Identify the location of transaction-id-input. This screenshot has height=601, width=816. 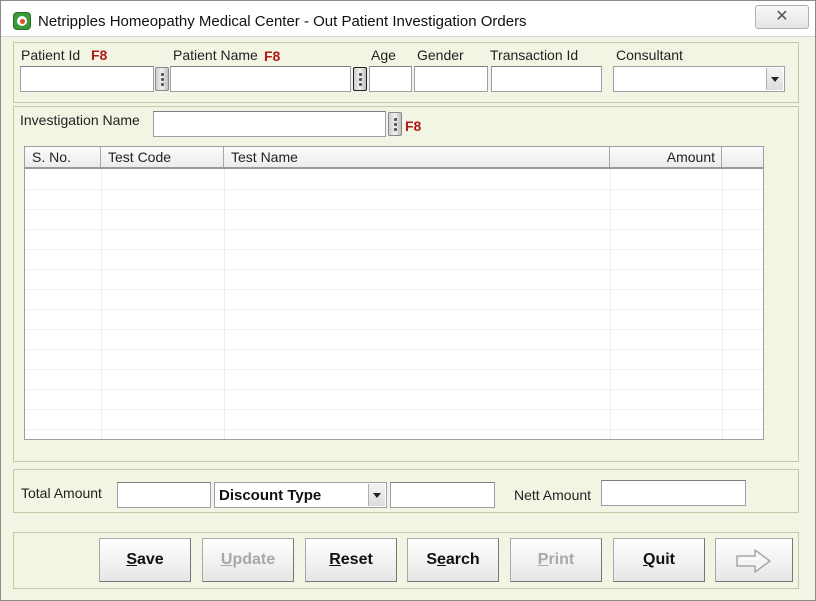
(546, 79).